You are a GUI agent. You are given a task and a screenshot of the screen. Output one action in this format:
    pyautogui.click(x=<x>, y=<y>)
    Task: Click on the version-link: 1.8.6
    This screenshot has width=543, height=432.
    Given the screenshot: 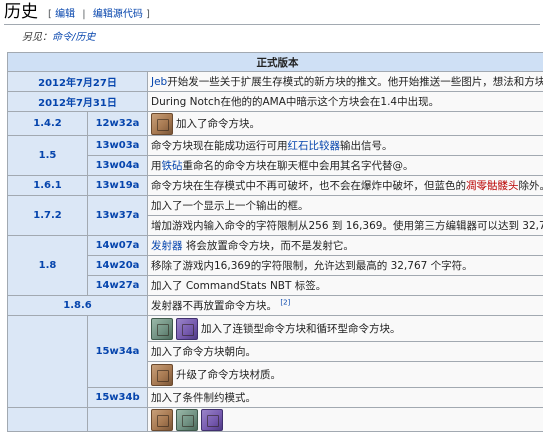 What is the action you would take?
    pyautogui.click(x=78, y=306)
    